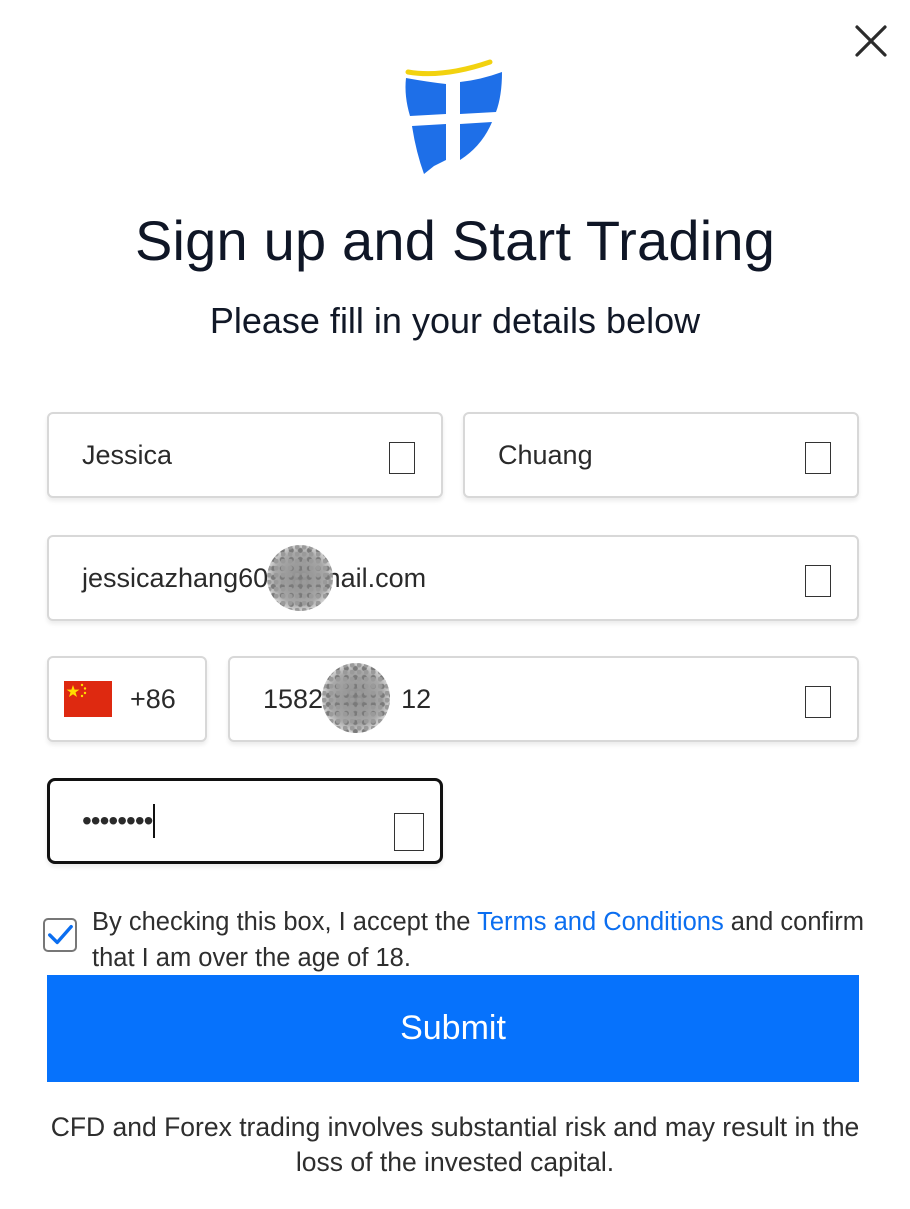 Image resolution: width=910 pixels, height=1209 pixels. What do you see at coordinates (103, 821) in the screenshot?
I see `password-value: ••••••••` at bounding box center [103, 821].